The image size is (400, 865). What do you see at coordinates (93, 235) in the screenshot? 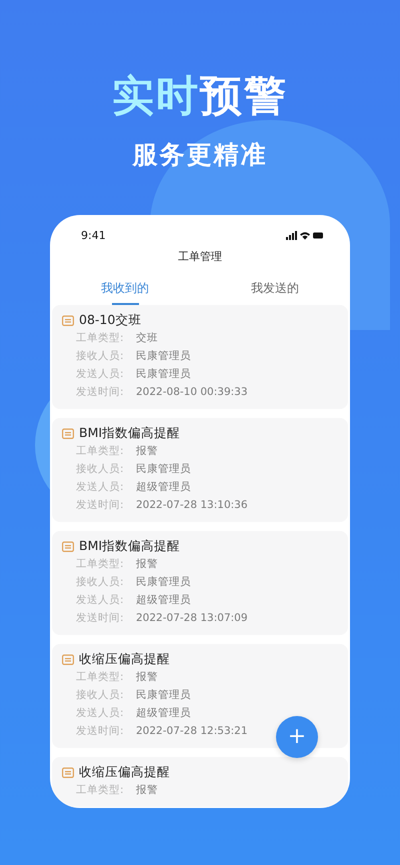
I see `status-time: 9:41` at bounding box center [93, 235].